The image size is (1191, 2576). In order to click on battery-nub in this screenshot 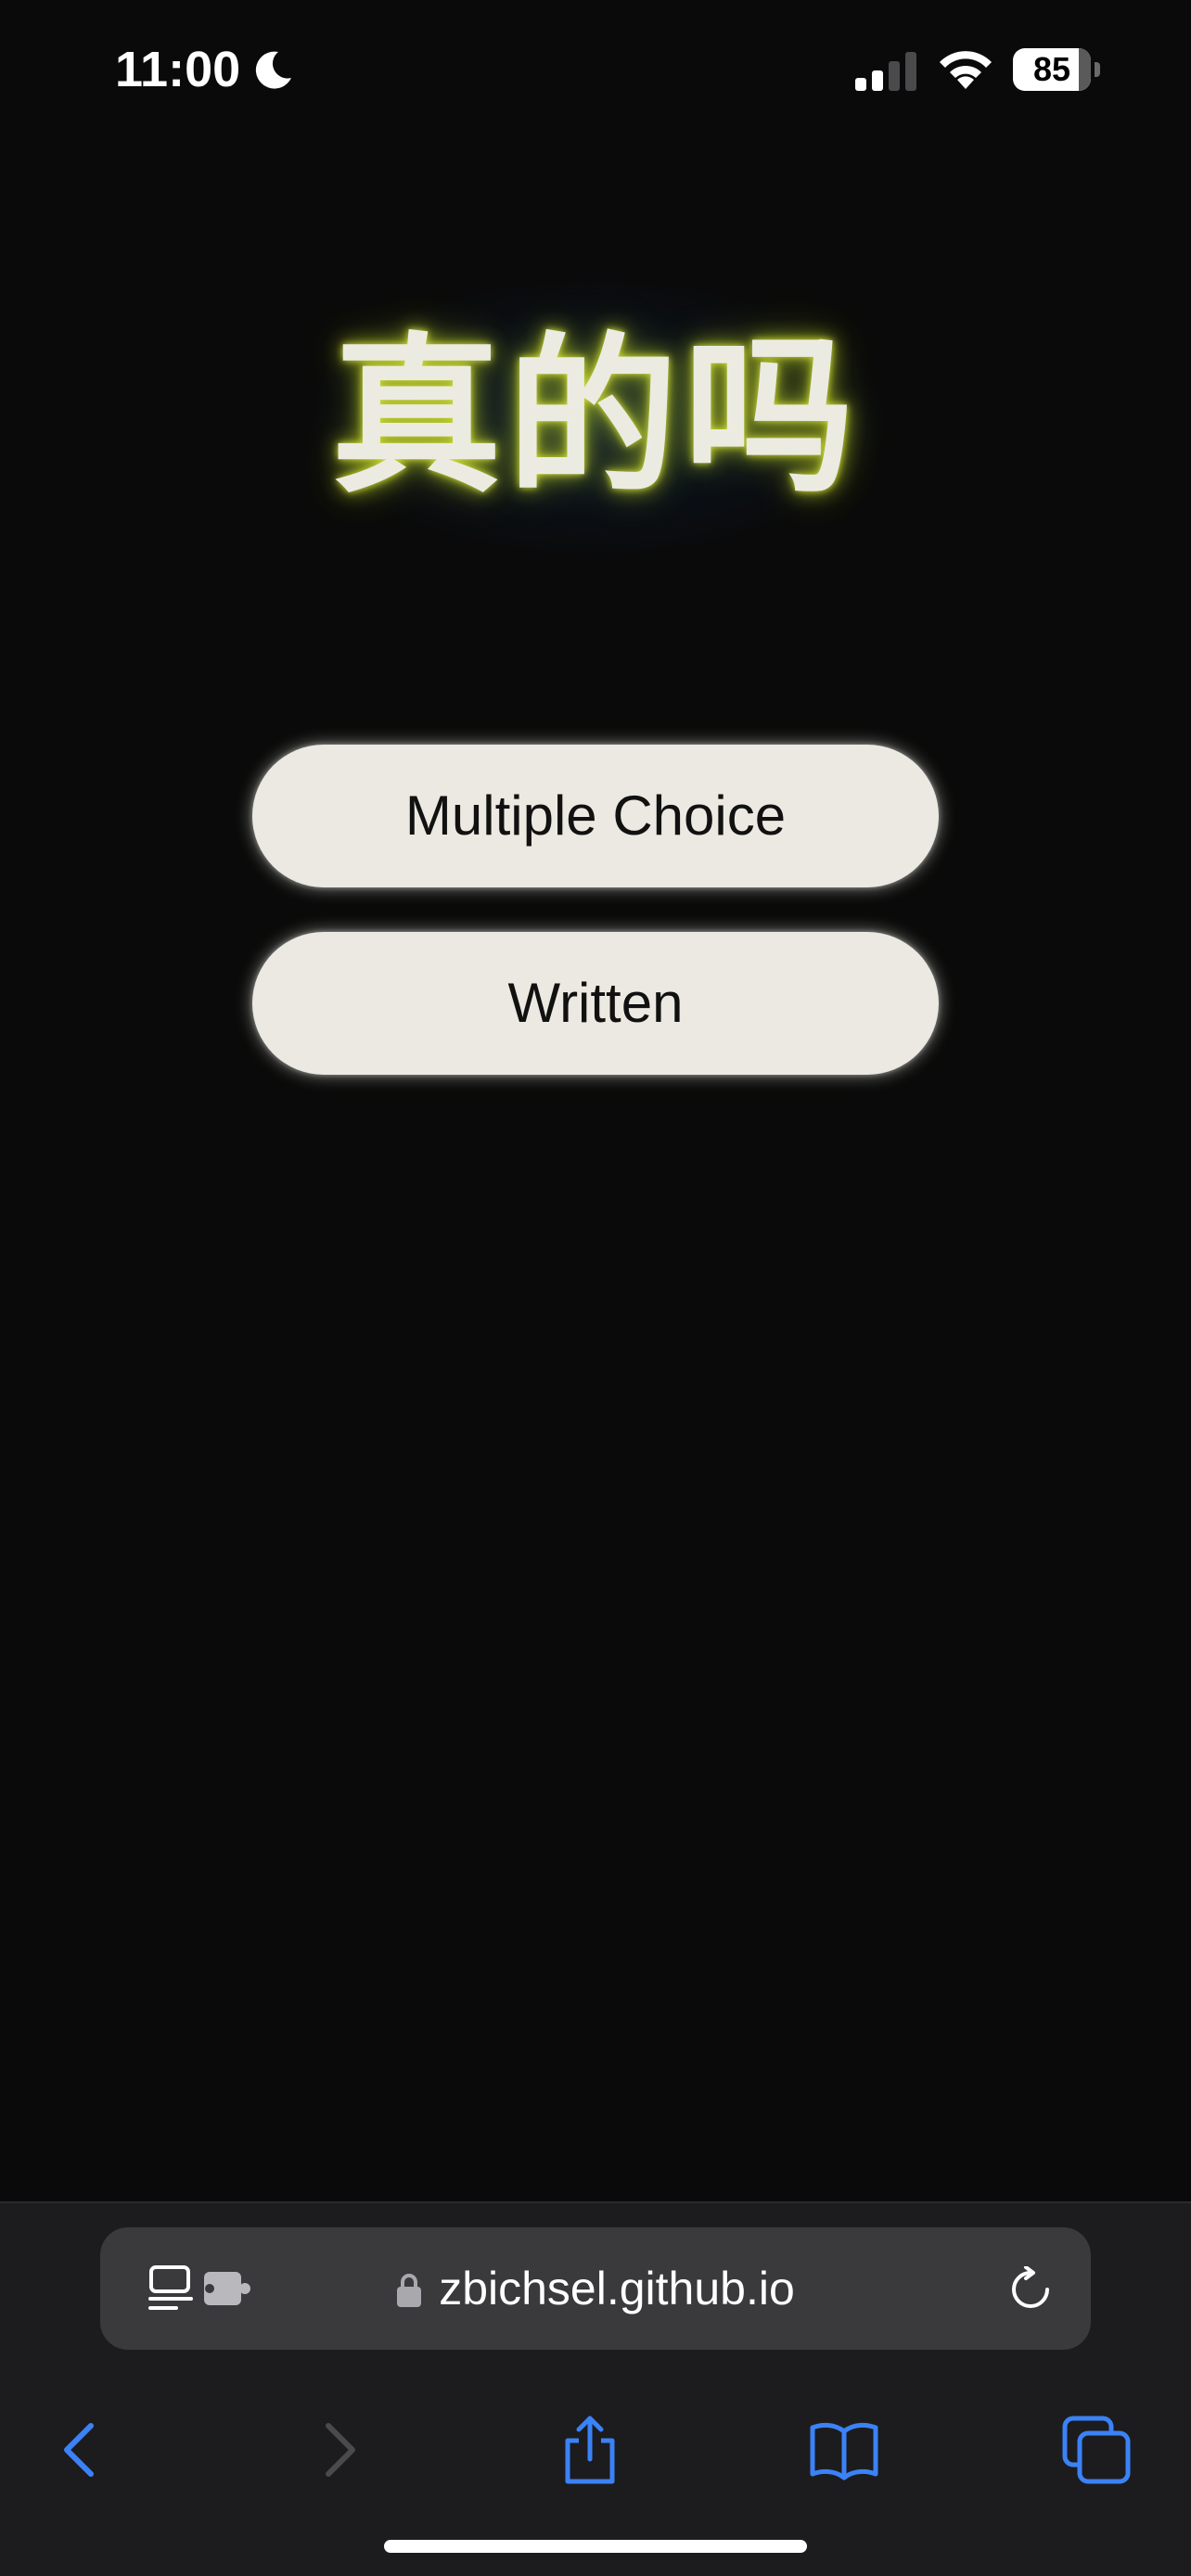, I will do `click(1097, 69)`.